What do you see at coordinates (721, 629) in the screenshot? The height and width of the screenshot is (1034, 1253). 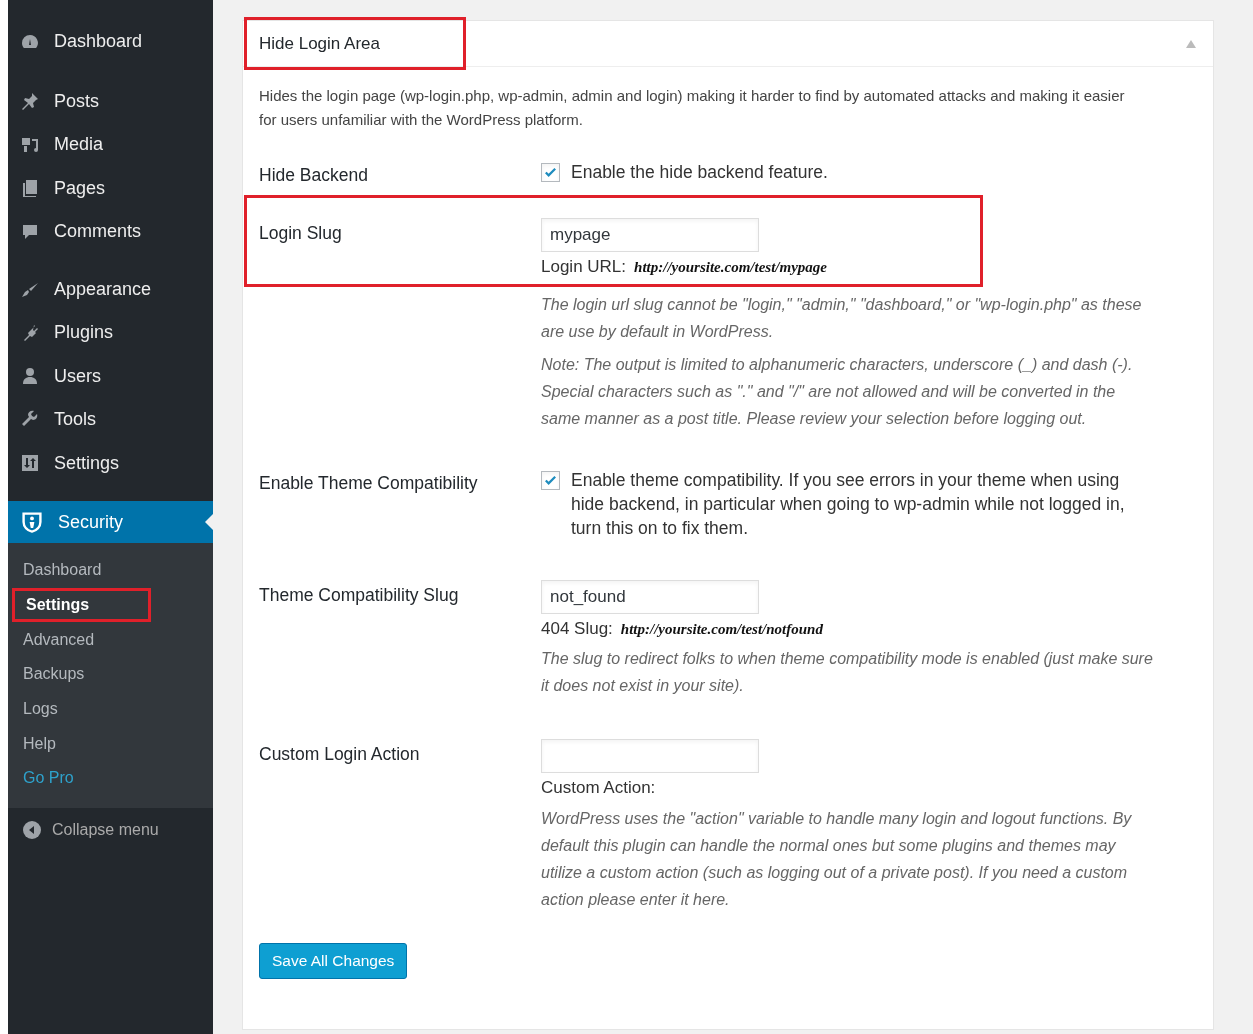 I see `url-text: http://yoursite.com/test/notfound` at bounding box center [721, 629].